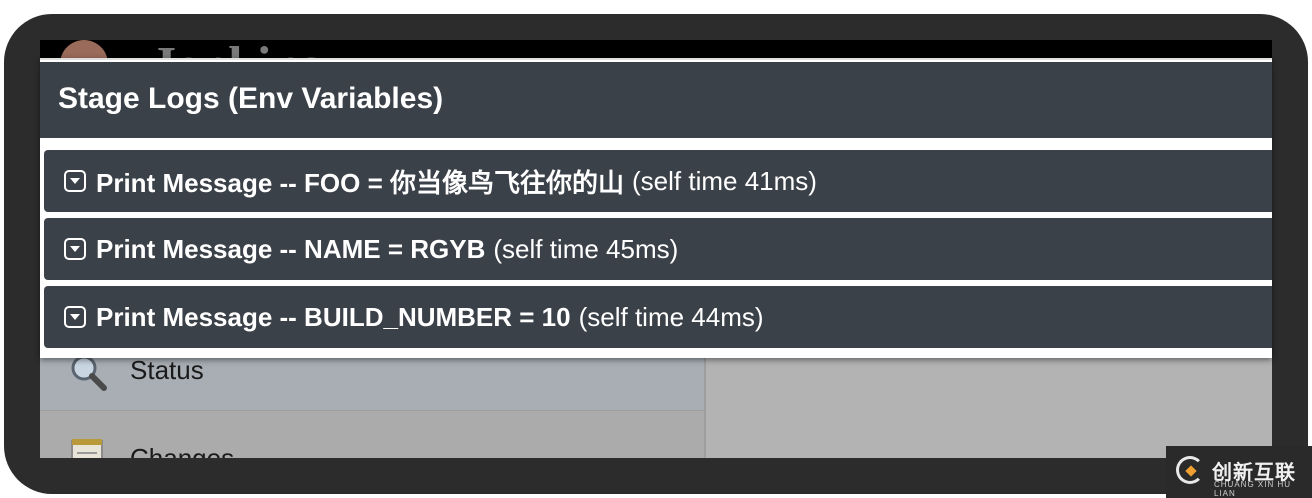  What do you see at coordinates (291, 248) in the screenshot?
I see `log-row-name: Print Message -- NAME = RGYB` at bounding box center [291, 248].